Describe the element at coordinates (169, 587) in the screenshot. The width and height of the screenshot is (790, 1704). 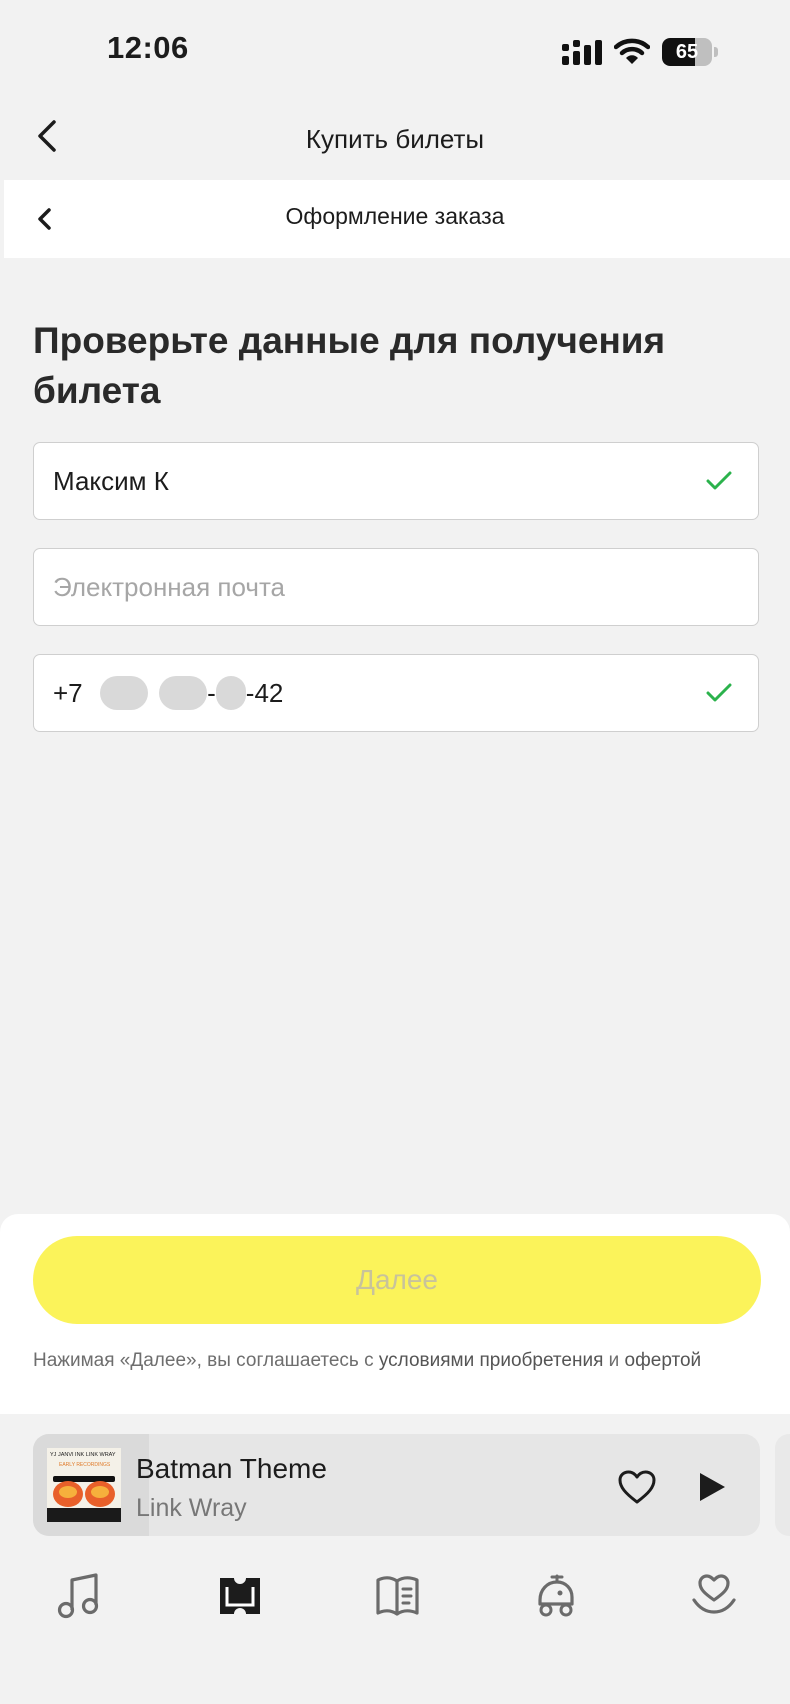
I see `email-placeholder: Электронная почта` at that location.